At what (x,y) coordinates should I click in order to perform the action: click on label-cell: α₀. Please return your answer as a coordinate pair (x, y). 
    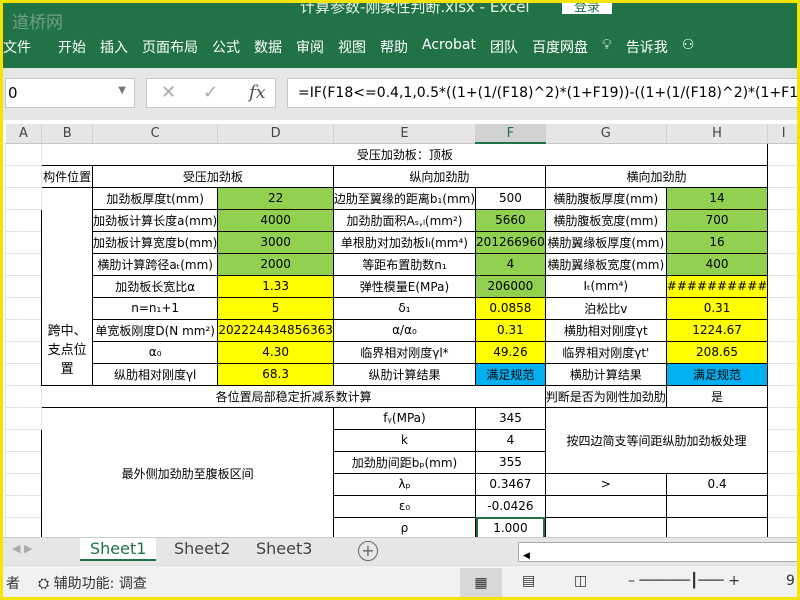
    Looking at the image, I should click on (155, 352).